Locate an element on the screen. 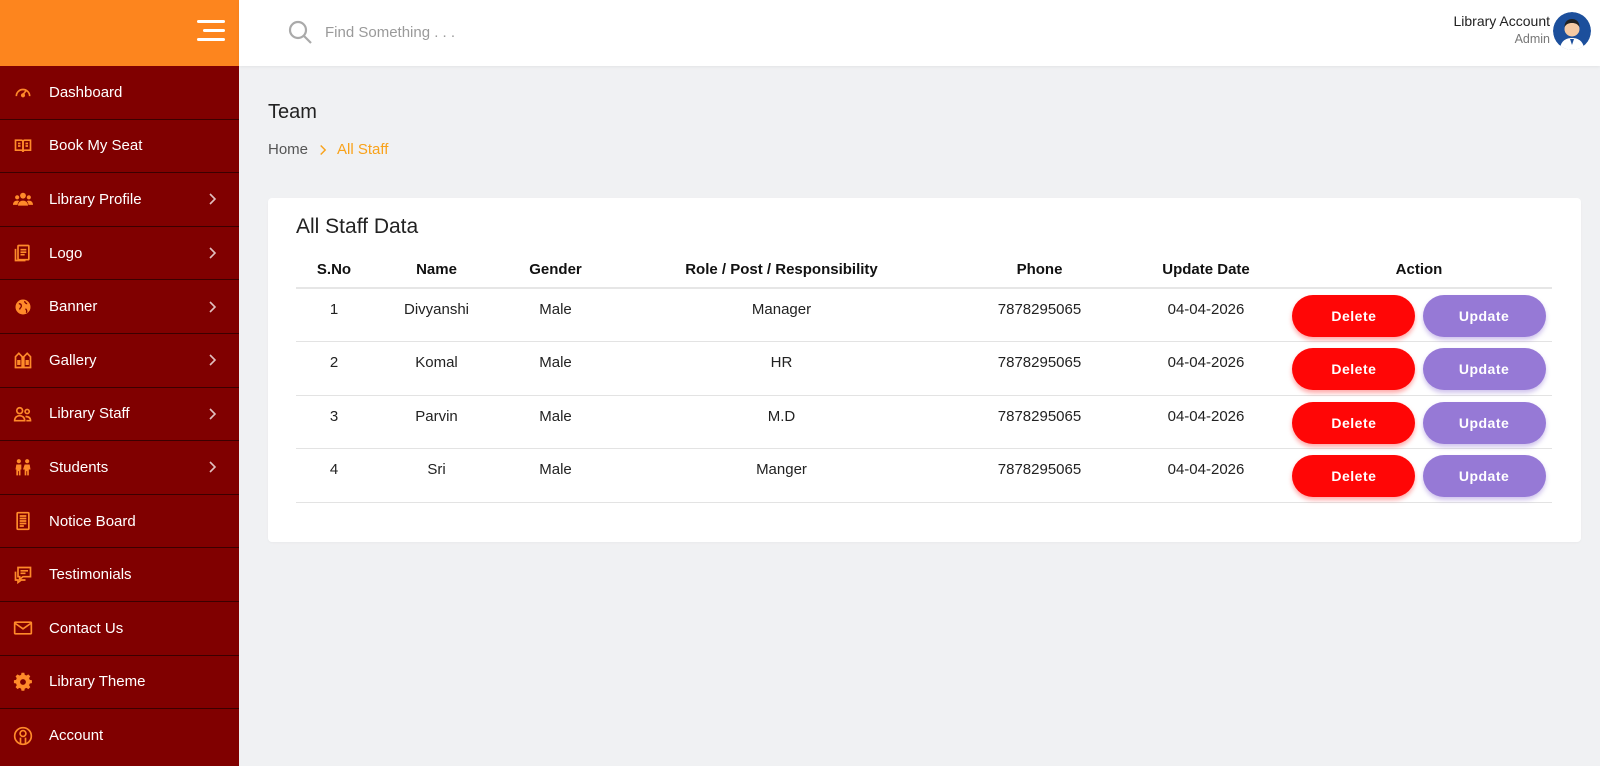 The height and width of the screenshot is (766, 1600). mail-icon is located at coordinates (23, 628).